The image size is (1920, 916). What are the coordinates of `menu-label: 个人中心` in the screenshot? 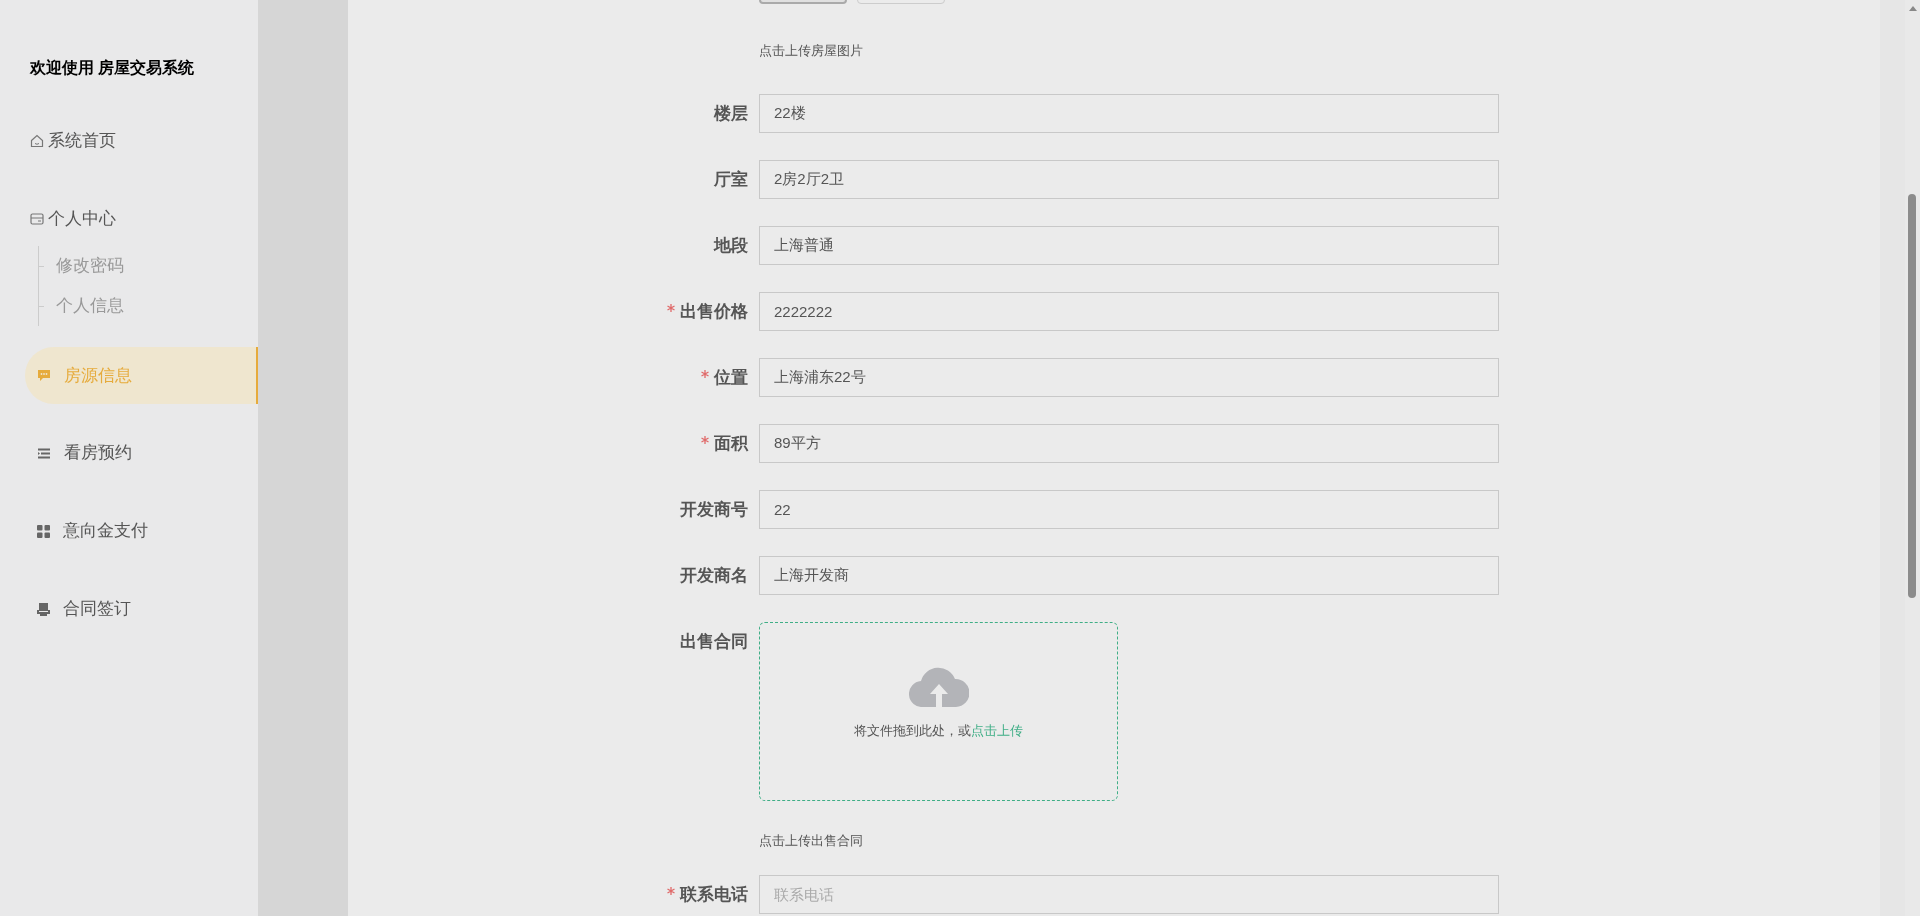 It's located at (82, 219).